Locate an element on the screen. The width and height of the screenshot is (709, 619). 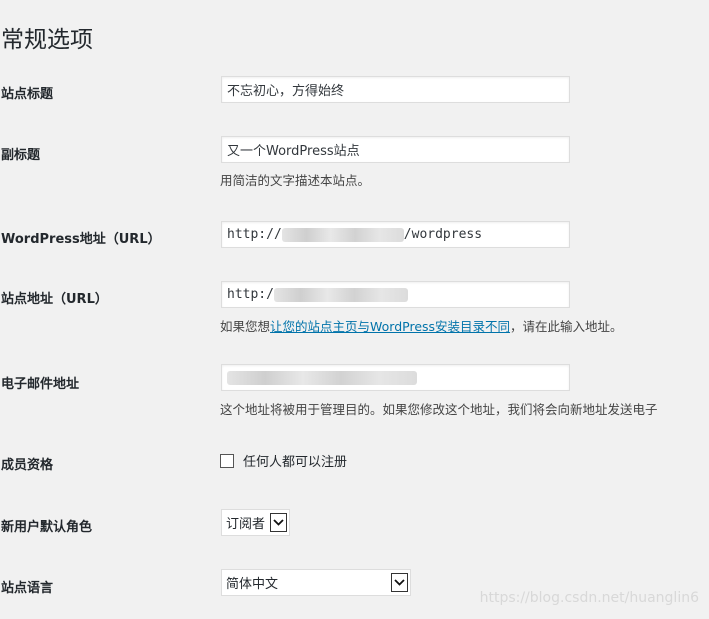
admin-email-description: 这个地址将被用于管理目的。如果您修改这个地址，我们将会向新地址发送电子 is located at coordinates (439, 409).